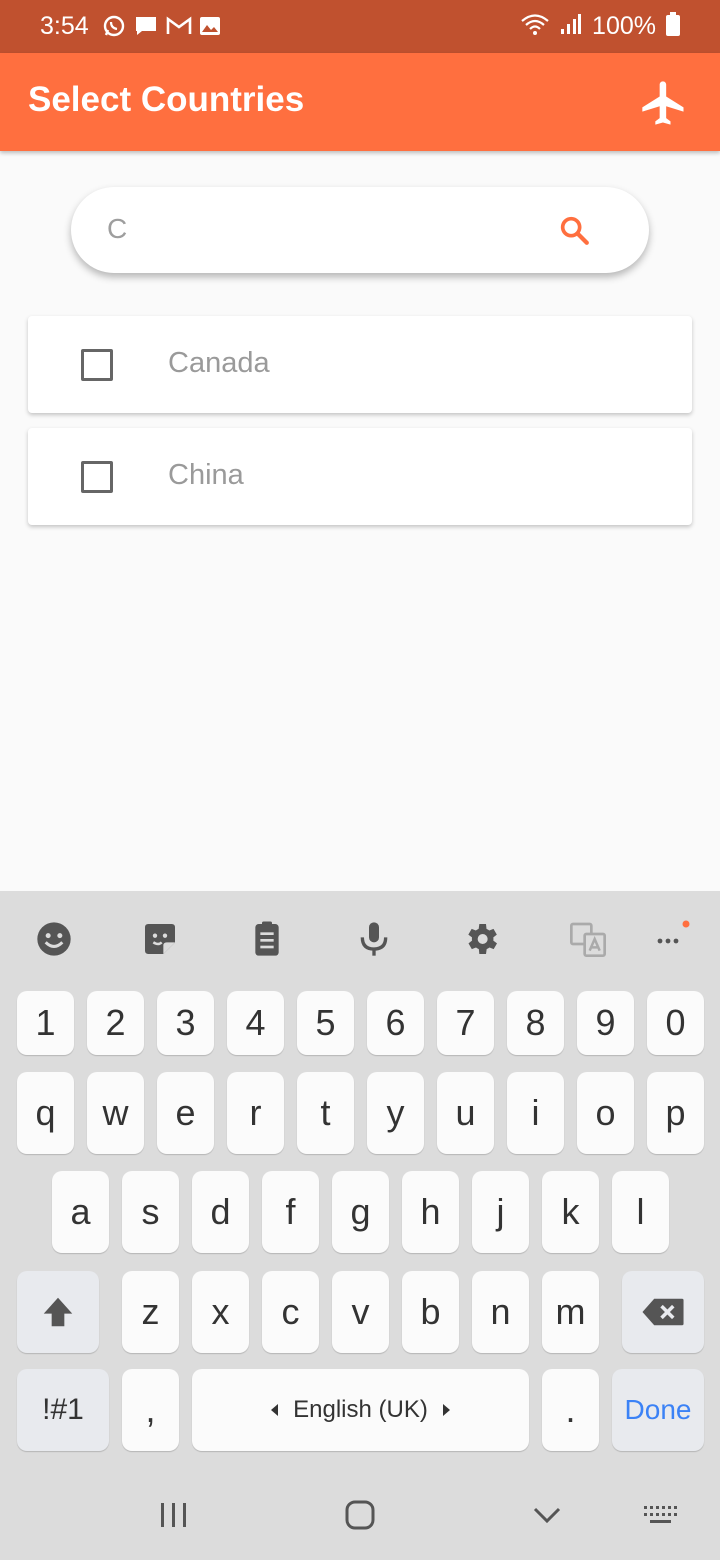 The height and width of the screenshot is (1560, 720). Describe the element at coordinates (500, 1312) in the screenshot. I see `key-n: n` at that location.